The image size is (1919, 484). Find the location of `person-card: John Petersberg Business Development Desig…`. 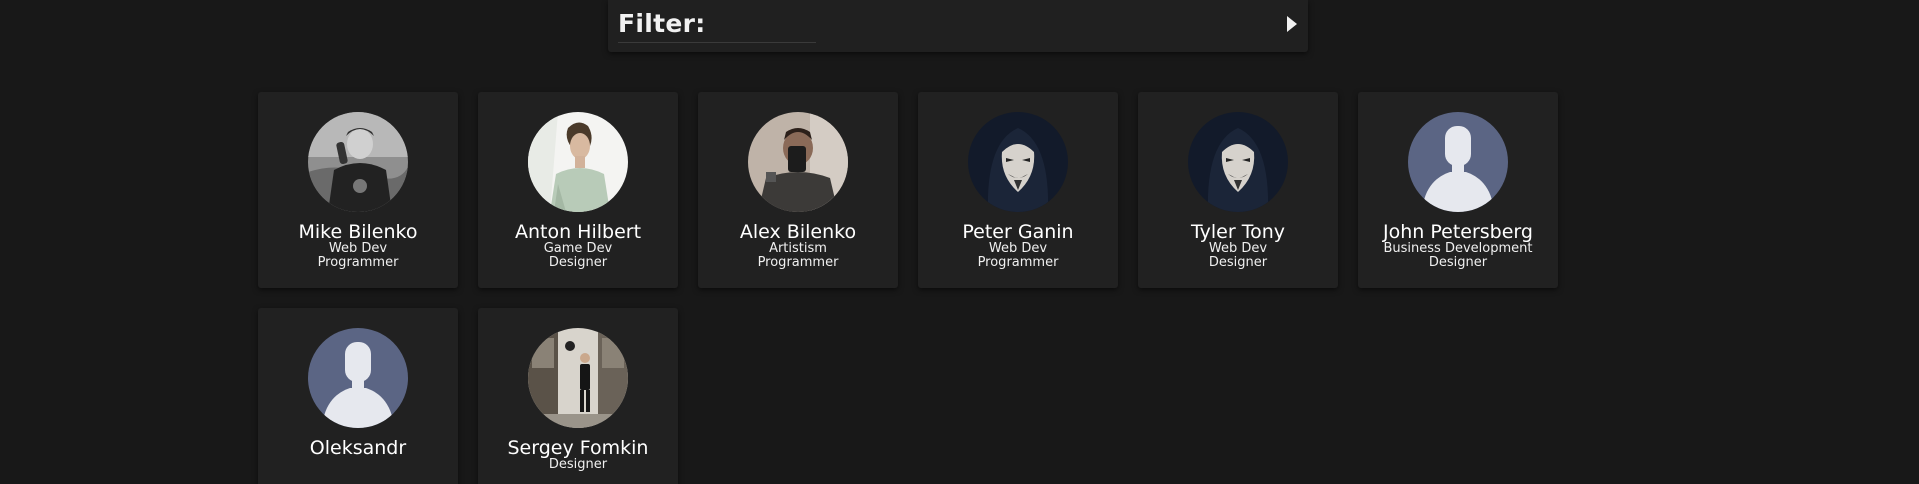

person-card: John Petersberg Business Development Desig… is located at coordinates (1458, 190).